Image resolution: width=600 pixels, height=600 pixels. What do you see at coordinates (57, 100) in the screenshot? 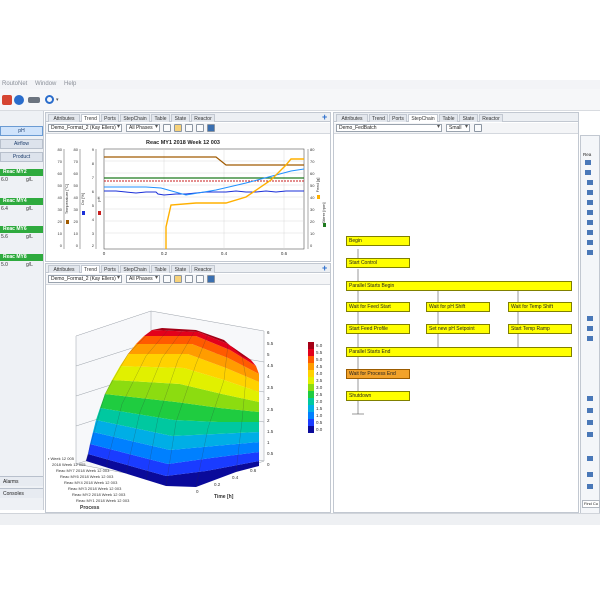
I see `search-dropdown-icon: ▾` at bounding box center [57, 100].